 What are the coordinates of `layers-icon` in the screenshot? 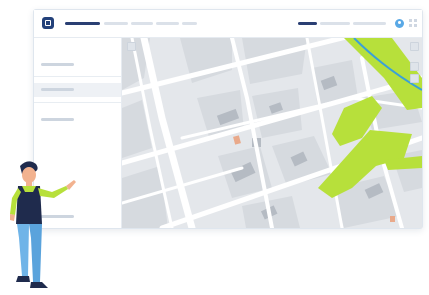 It's located at (414, 66).